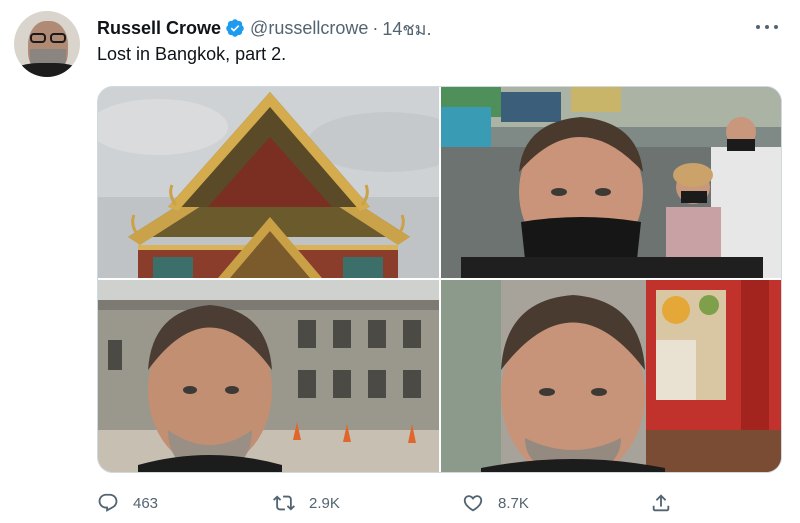 This screenshot has width=800, height=523. What do you see at coordinates (284, 503) in the screenshot?
I see `retweet-icon` at bounding box center [284, 503].